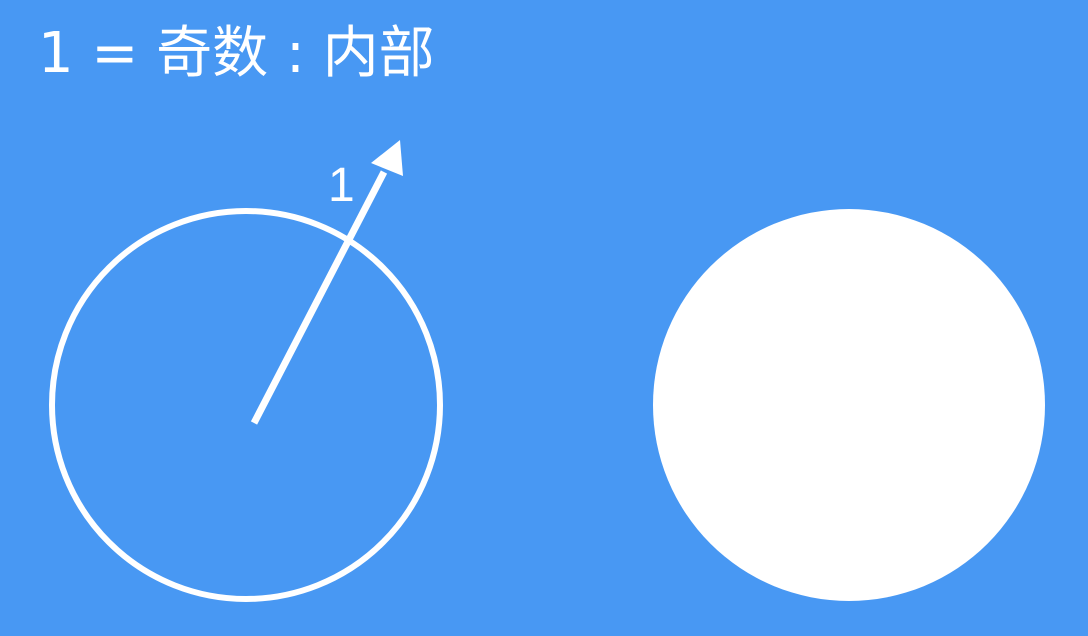  Describe the element at coordinates (387, 158) in the screenshot. I see `ray-arrowhead` at that location.